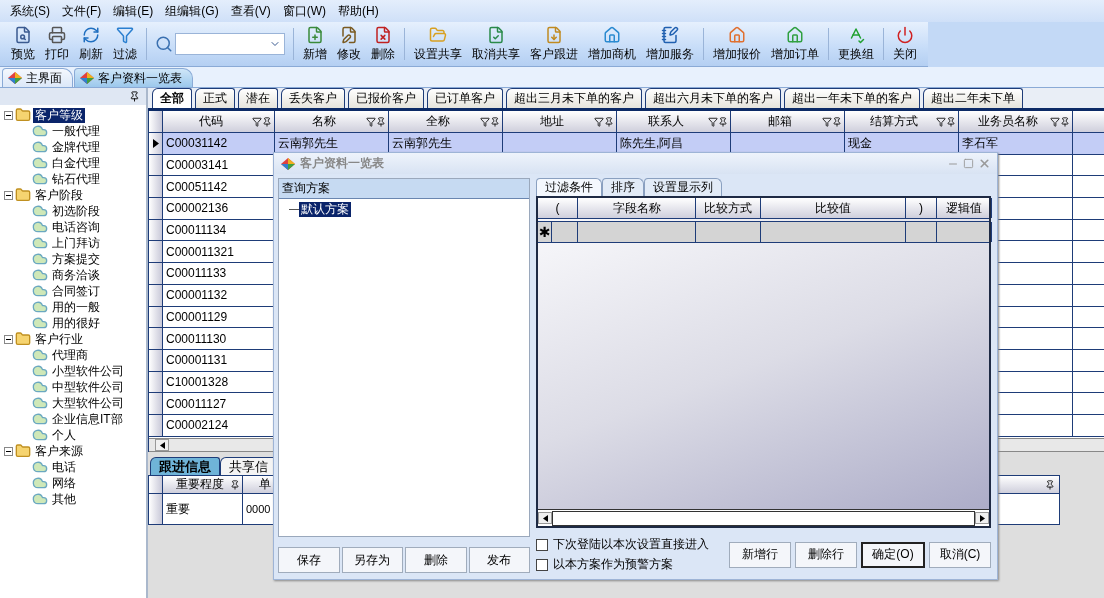  Describe the element at coordinates (76, 291) in the screenshot. I see `tree-item: 合同签订` at that location.